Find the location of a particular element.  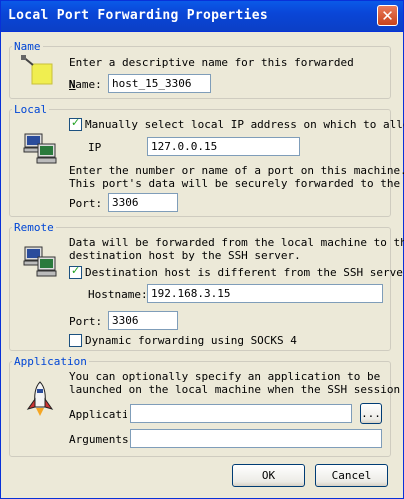

arguments-label: Arguments is located at coordinates (99, 439).